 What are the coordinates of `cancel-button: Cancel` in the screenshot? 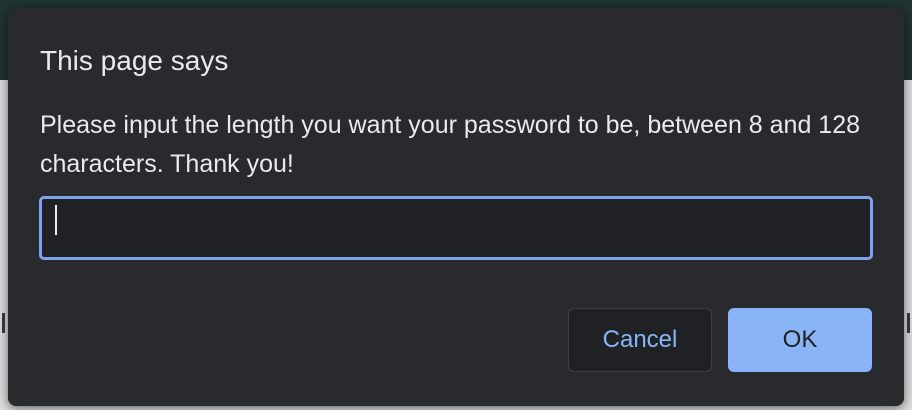 It's located at (640, 340).